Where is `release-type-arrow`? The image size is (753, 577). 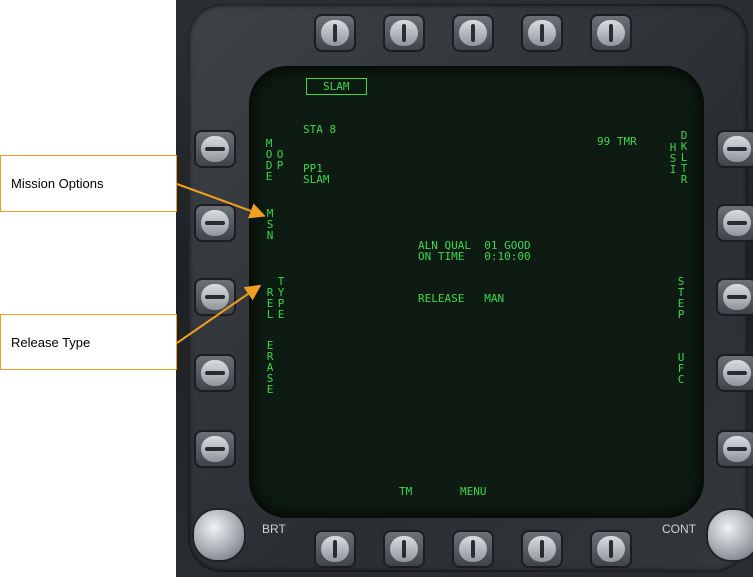
release-type-arrow is located at coordinates (219, 314).